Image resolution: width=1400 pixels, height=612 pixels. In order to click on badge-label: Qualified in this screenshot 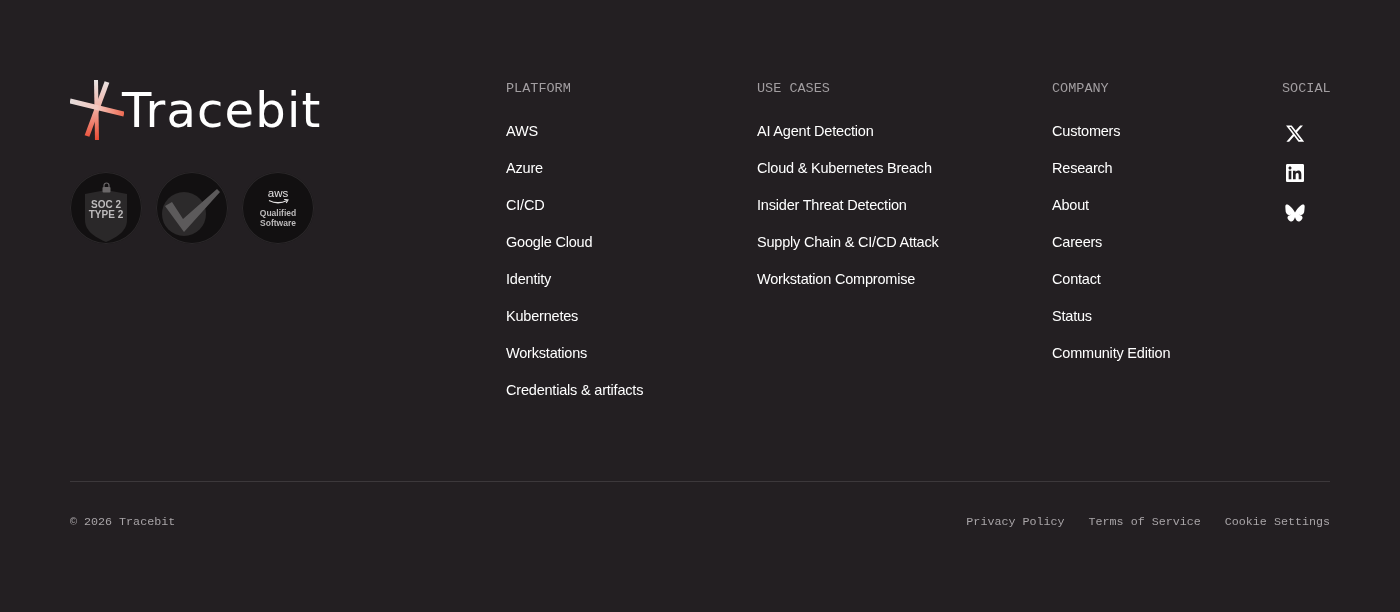, I will do `click(278, 214)`.